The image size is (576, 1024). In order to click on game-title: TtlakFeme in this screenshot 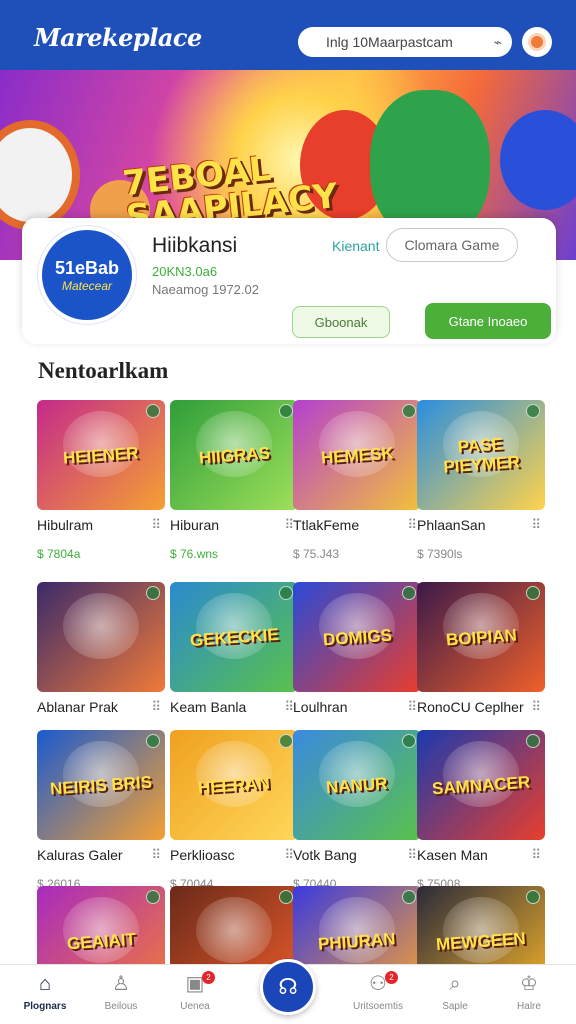, I will do `click(347, 525)`.